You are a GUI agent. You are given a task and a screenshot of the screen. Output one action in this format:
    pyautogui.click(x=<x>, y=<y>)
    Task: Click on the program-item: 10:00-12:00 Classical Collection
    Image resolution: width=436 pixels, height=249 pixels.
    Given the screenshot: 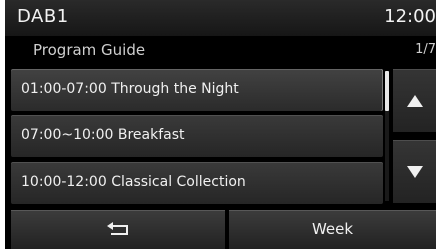 What is the action you would take?
    pyautogui.click(x=197, y=183)
    